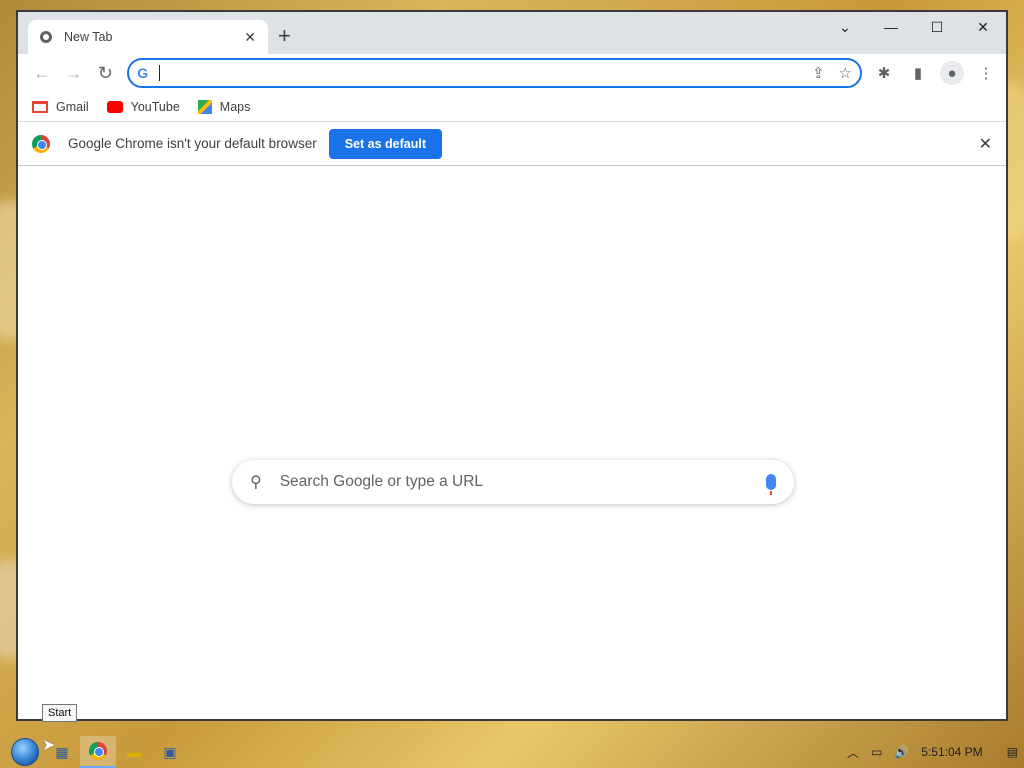  What do you see at coordinates (192, 143) in the screenshot?
I see `infobar-message: Google Chrome isn't your default browser` at bounding box center [192, 143].